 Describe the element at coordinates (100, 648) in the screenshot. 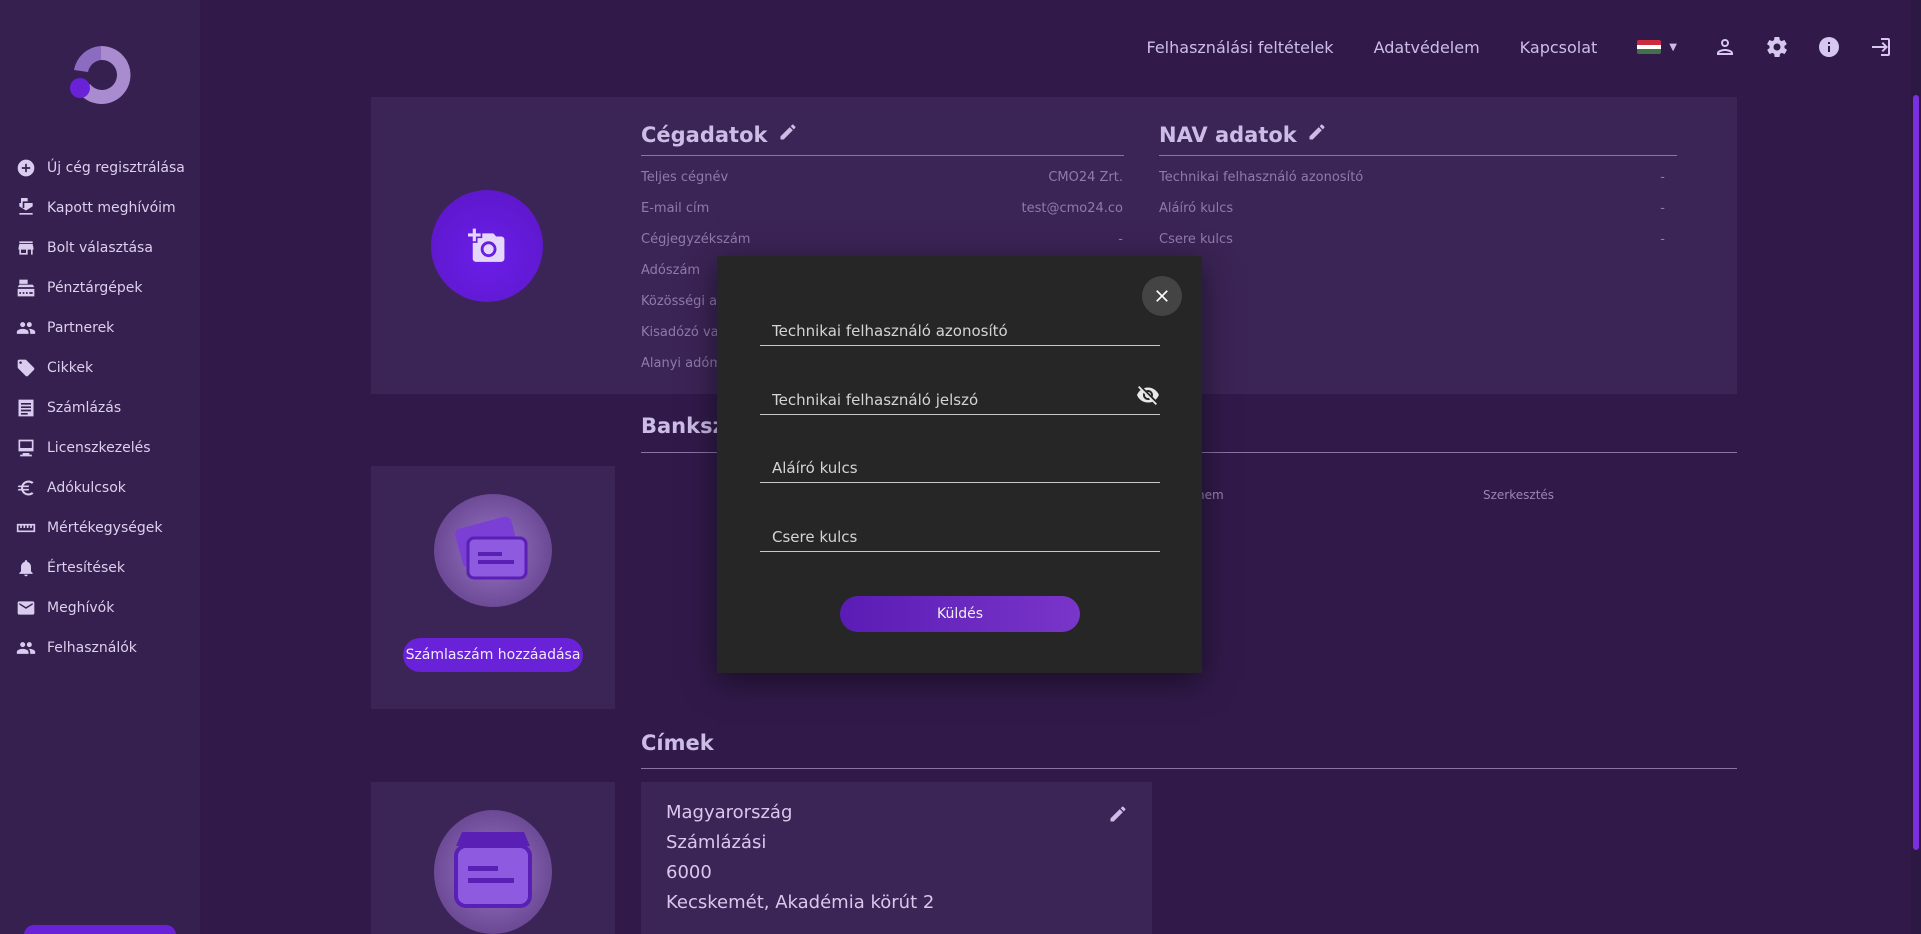

I see `sidebar-item-users: Felhasználók` at that location.